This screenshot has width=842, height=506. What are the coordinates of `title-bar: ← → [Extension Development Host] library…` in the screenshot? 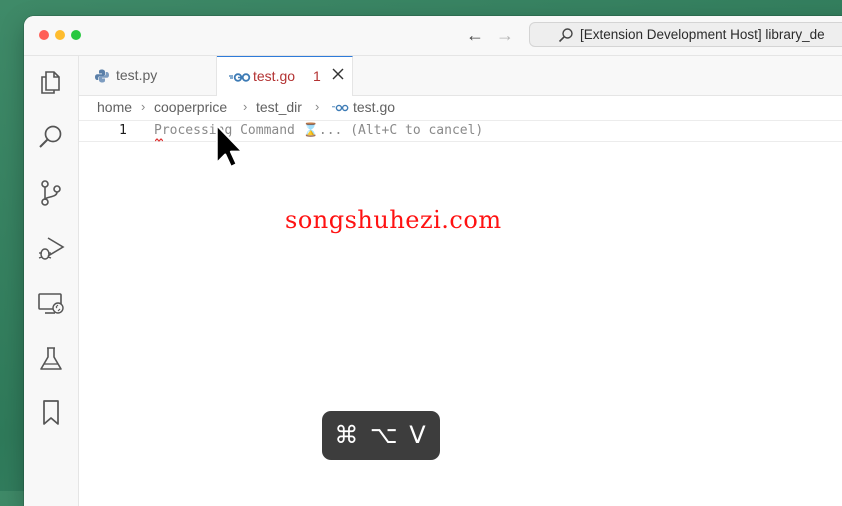 It's located at (433, 36).